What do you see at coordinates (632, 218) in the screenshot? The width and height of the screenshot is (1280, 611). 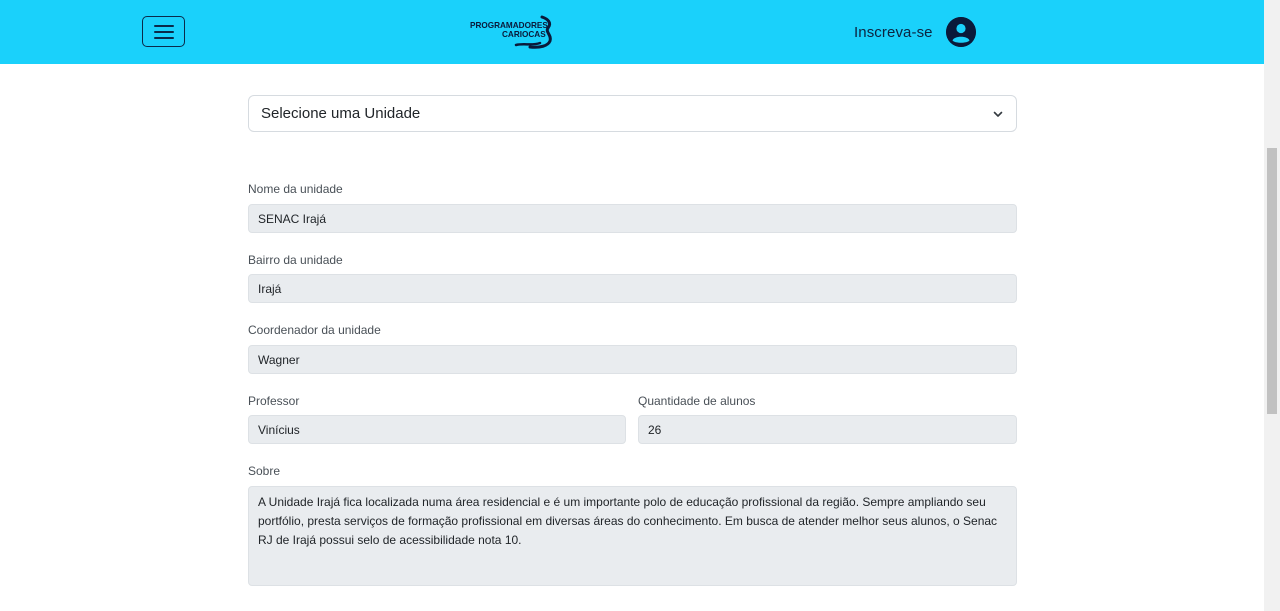 I see `unit-name-field: SENAC Irajá` at bounding box center [632, 218].